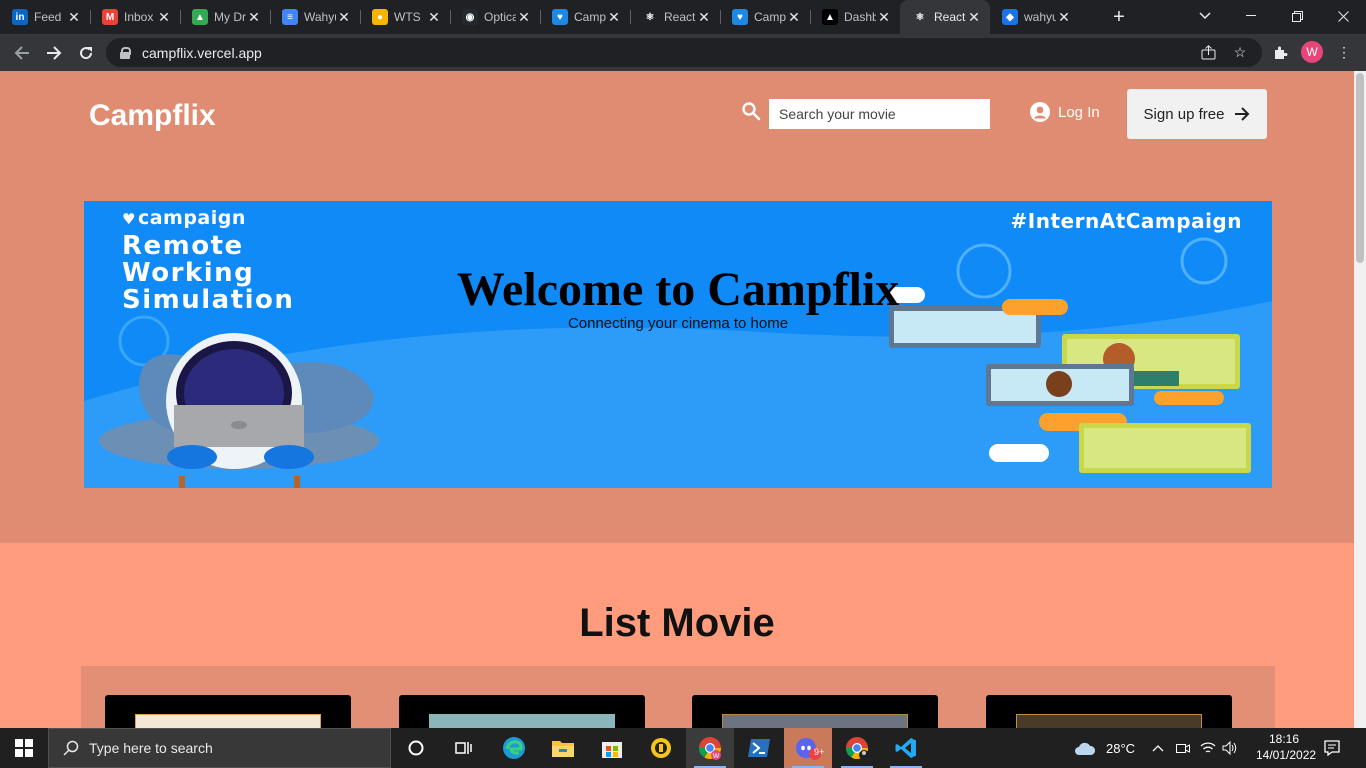  I want to click on chrome-profile-w-icon: W, so click(710, 748).